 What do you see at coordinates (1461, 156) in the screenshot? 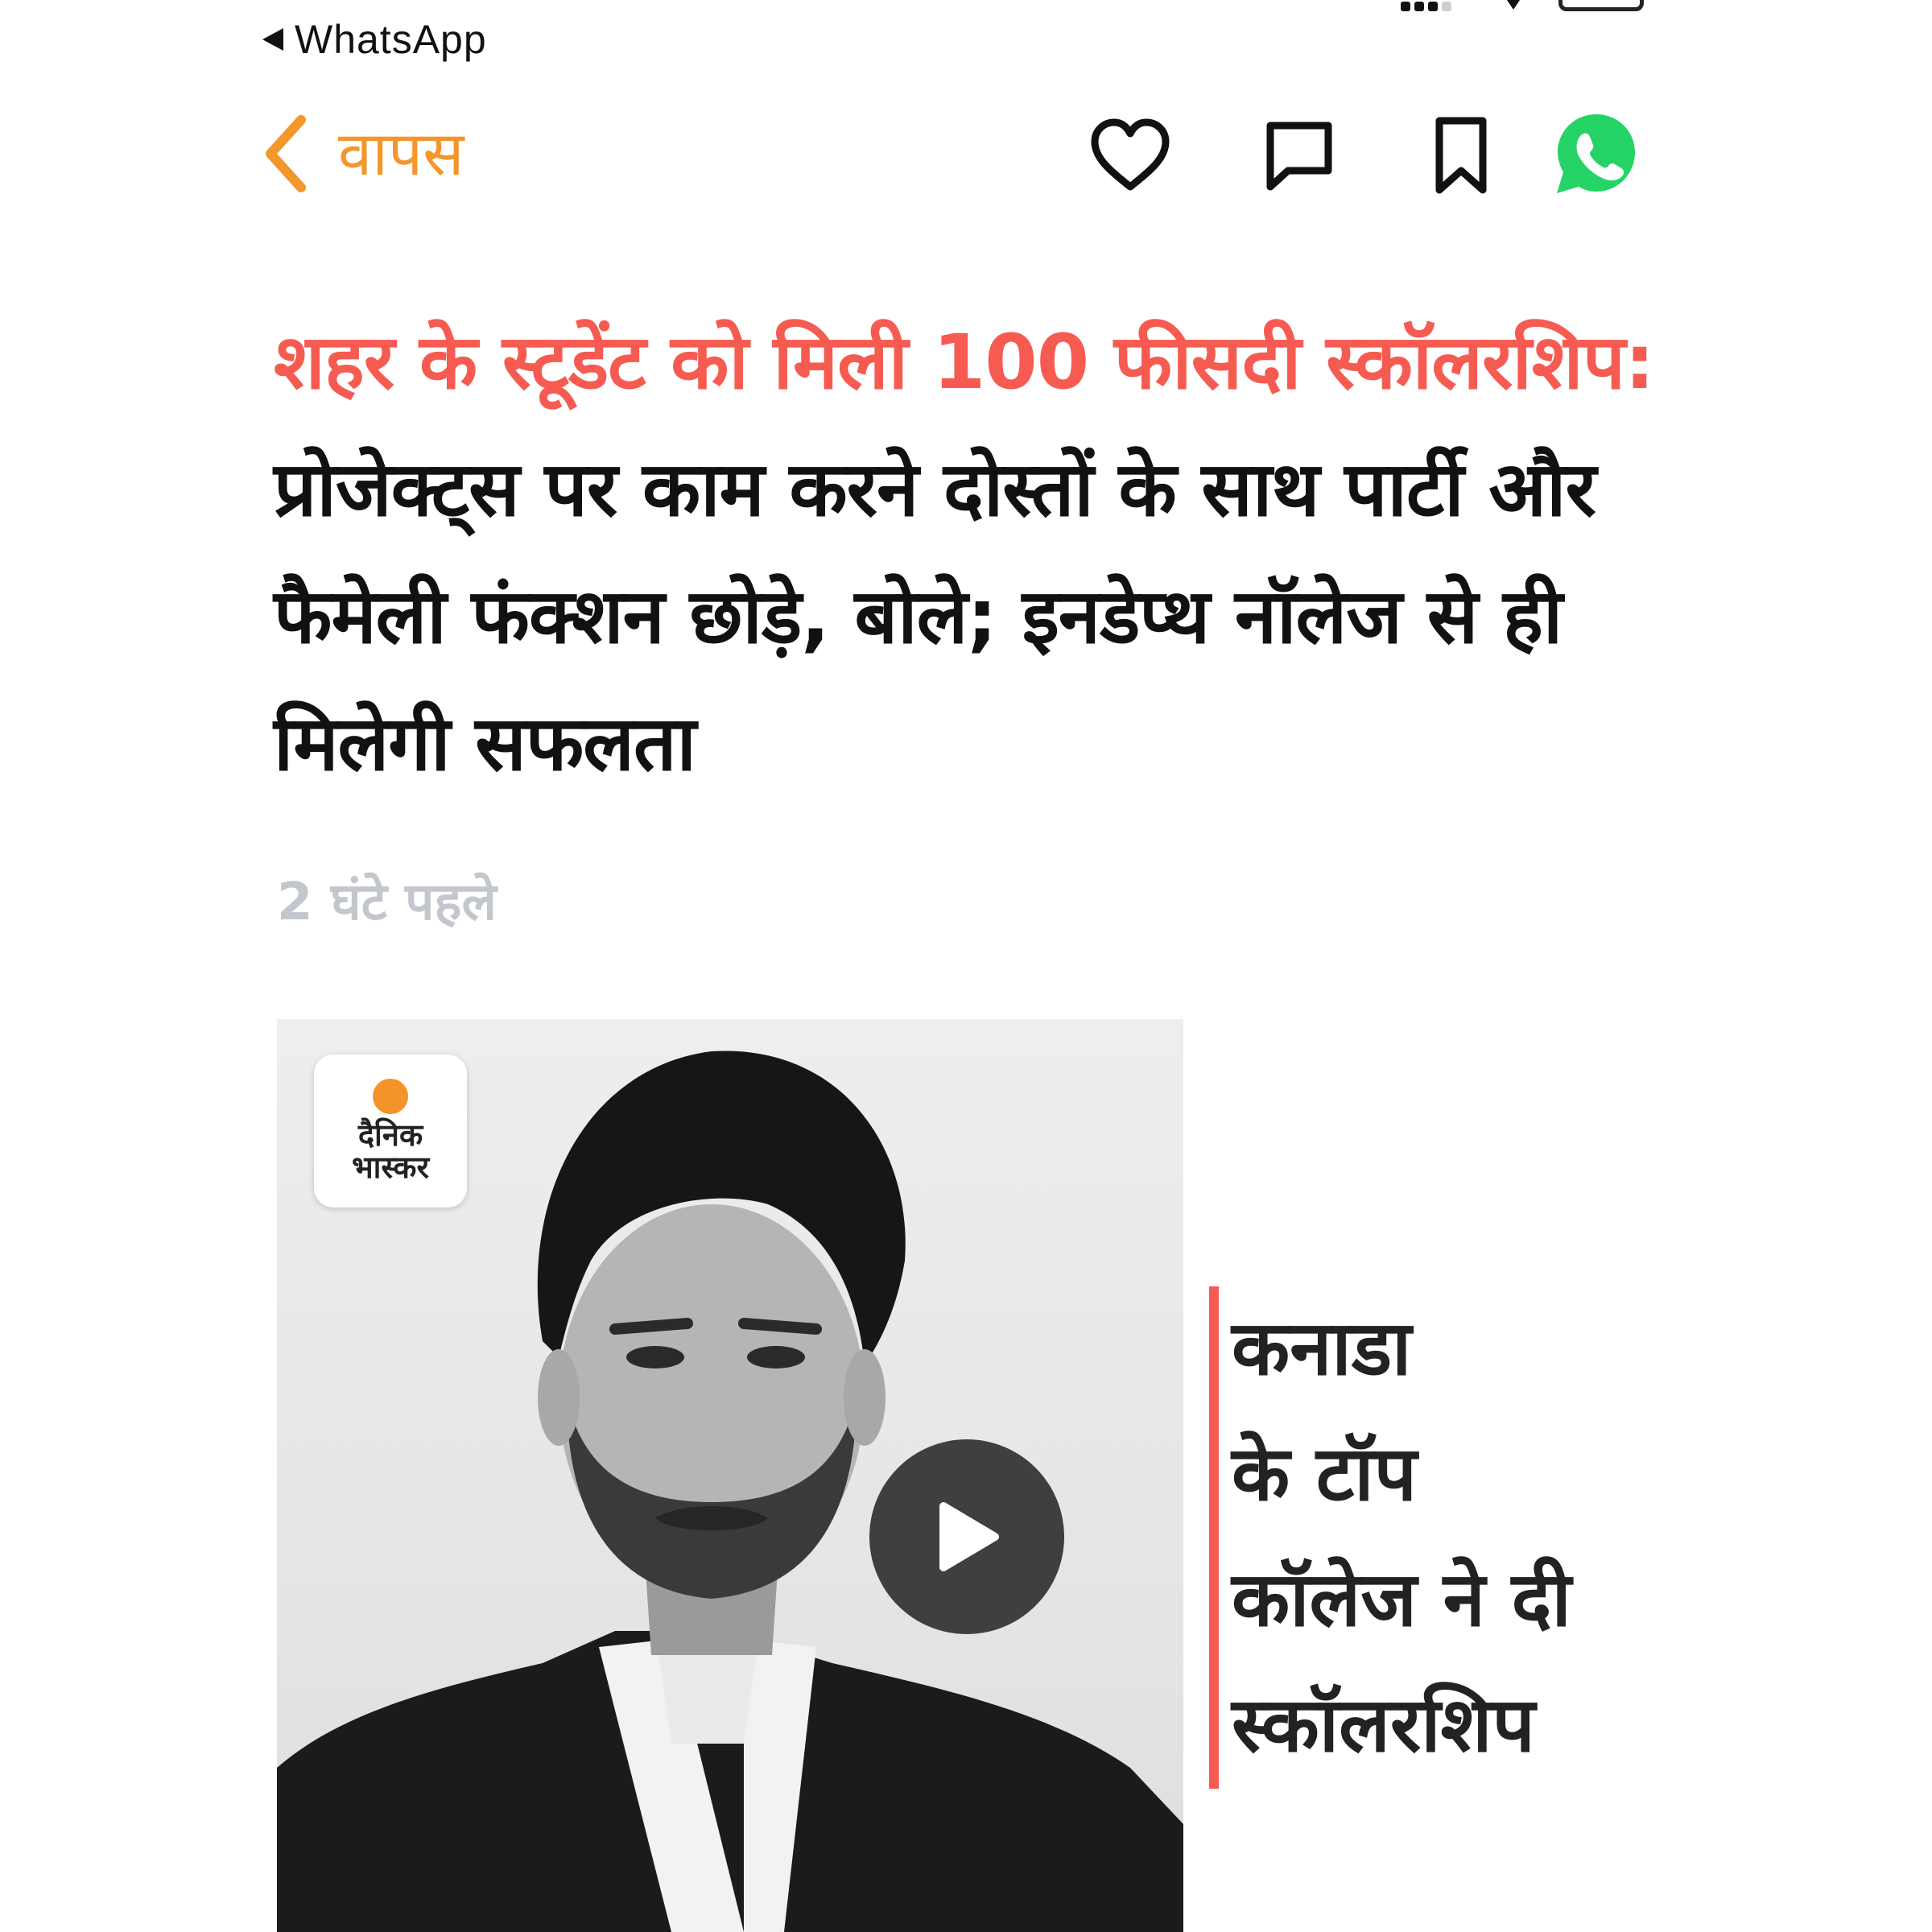
I see `bookmark-icon` at bounding box center [1461, 156].